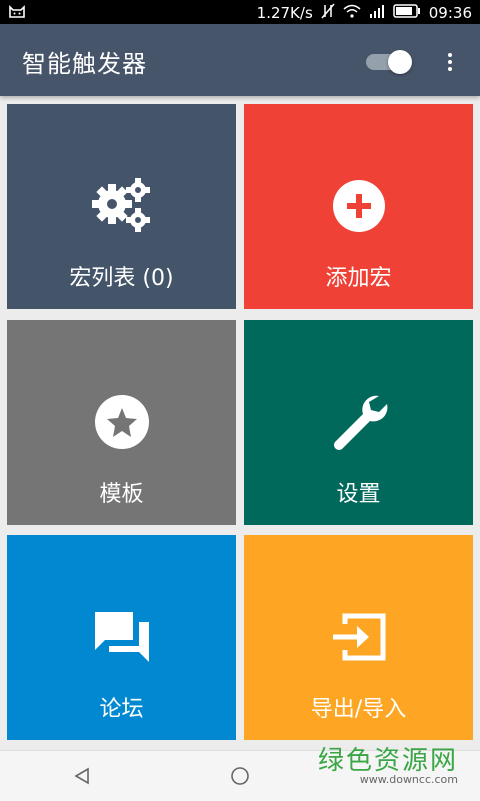 The height and width of the screenshot is (801, 480). Describe the element at coordinates (450, 13) in the screenshot. I see `clock: 09:36` at that location.